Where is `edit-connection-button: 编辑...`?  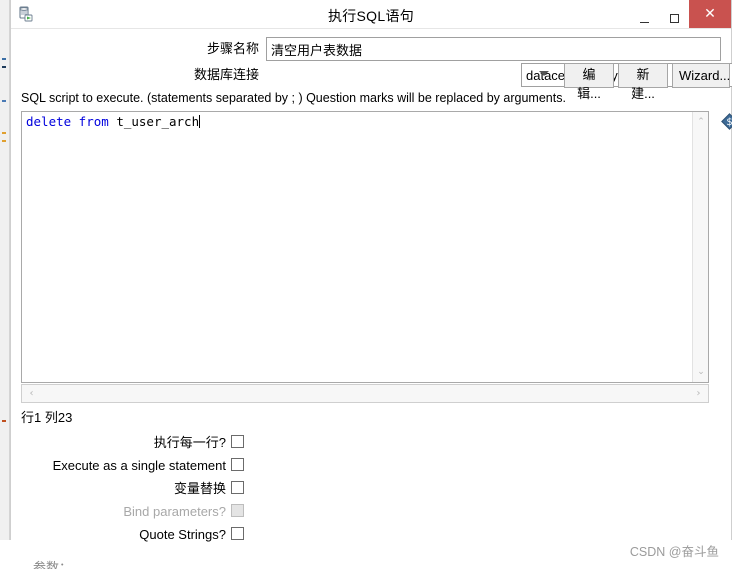 edit-connection-button: 编辑... is located at coordinates (589, 82).